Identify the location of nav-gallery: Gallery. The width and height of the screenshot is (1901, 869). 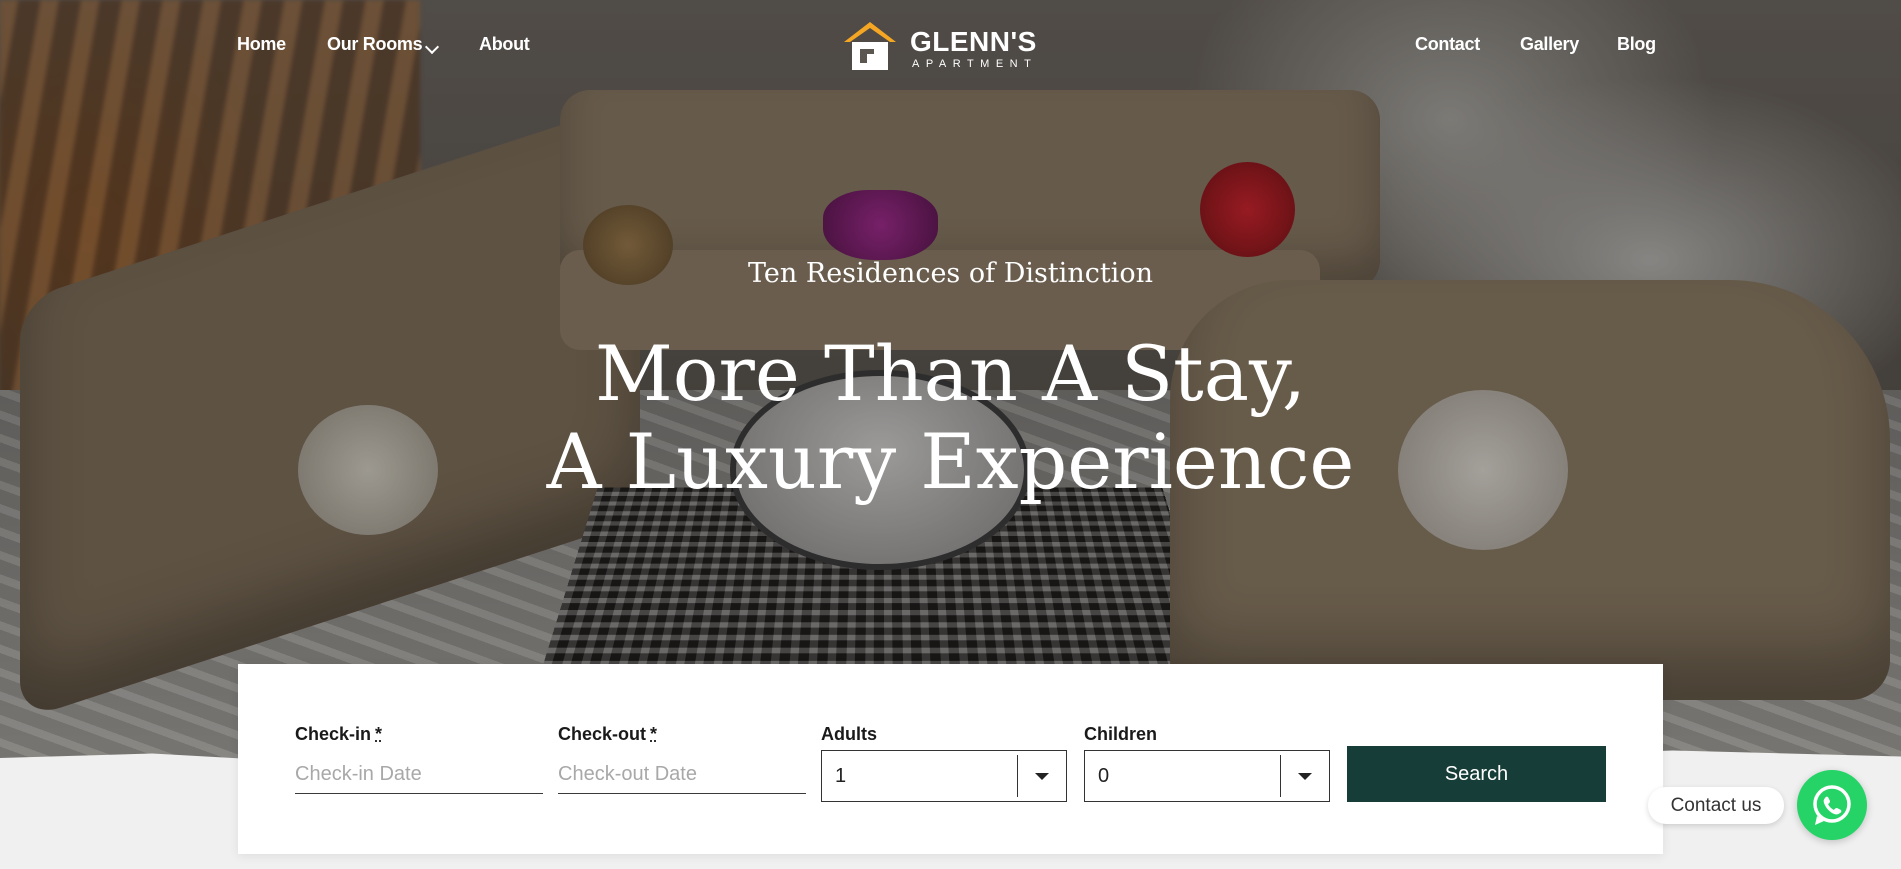
(1549, 44).